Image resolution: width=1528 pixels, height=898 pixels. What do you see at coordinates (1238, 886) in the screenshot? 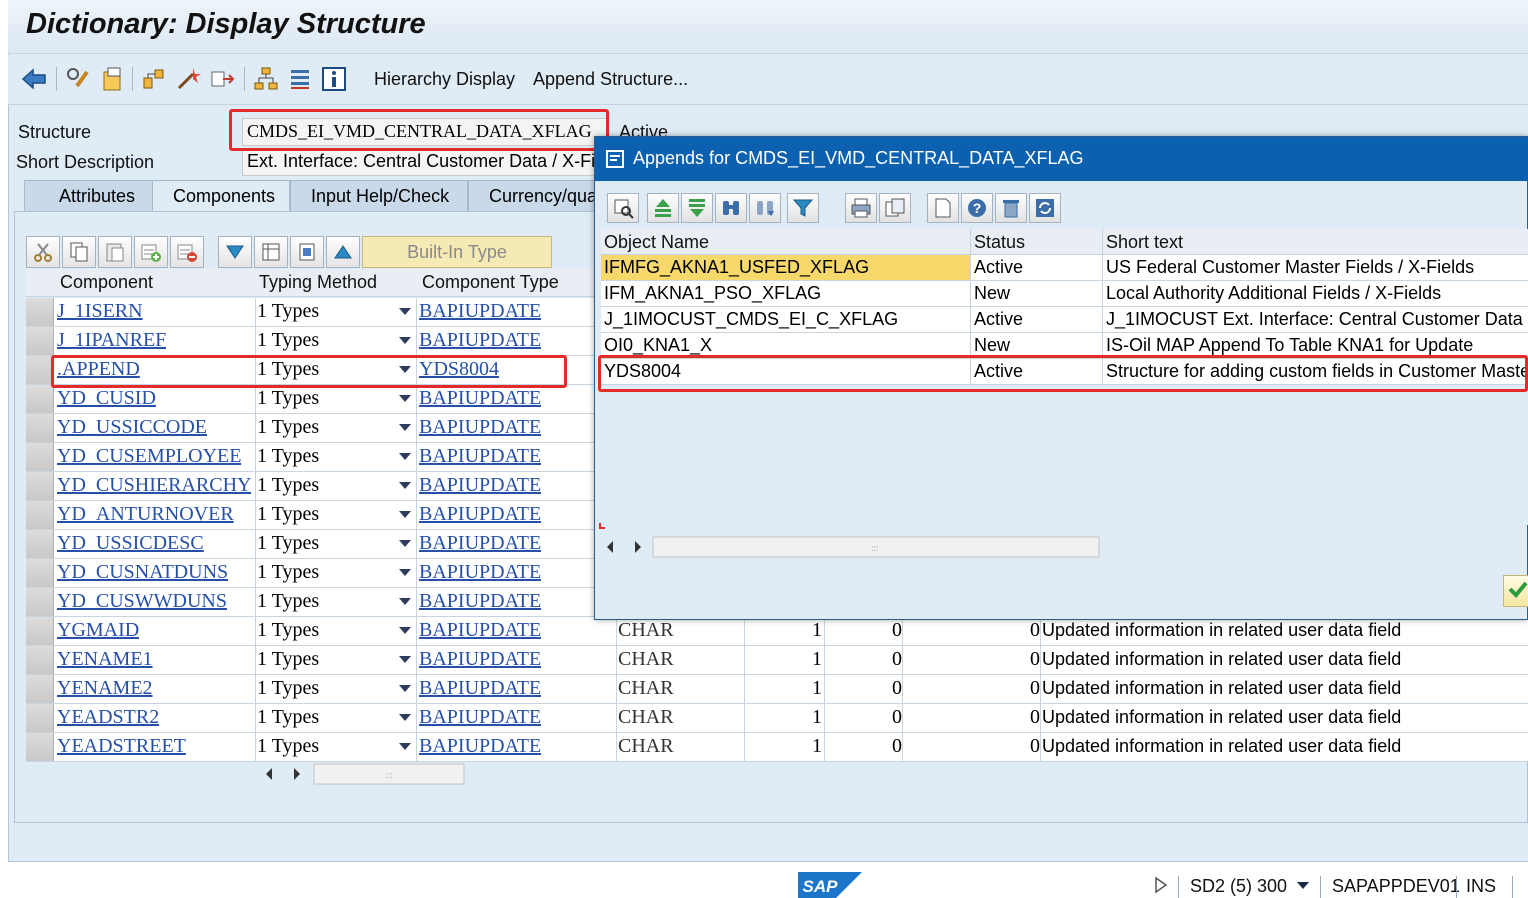
I see `system-info: SD2 (5) 300` at bounding box center [1238, 886].